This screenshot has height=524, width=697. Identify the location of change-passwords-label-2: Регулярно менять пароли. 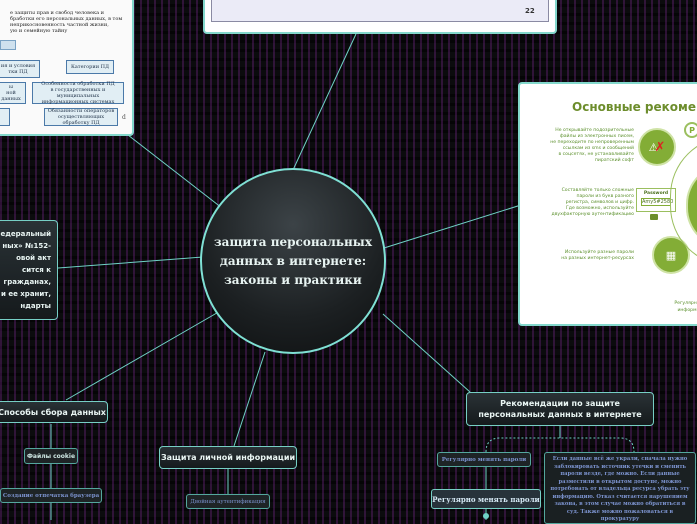
(486, 499).